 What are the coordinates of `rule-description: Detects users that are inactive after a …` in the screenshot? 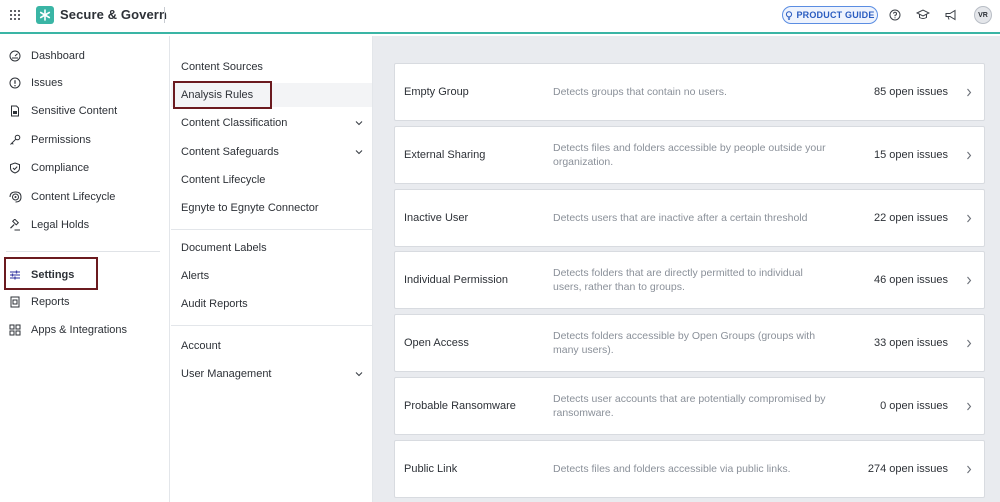 It's located at (680, 218).